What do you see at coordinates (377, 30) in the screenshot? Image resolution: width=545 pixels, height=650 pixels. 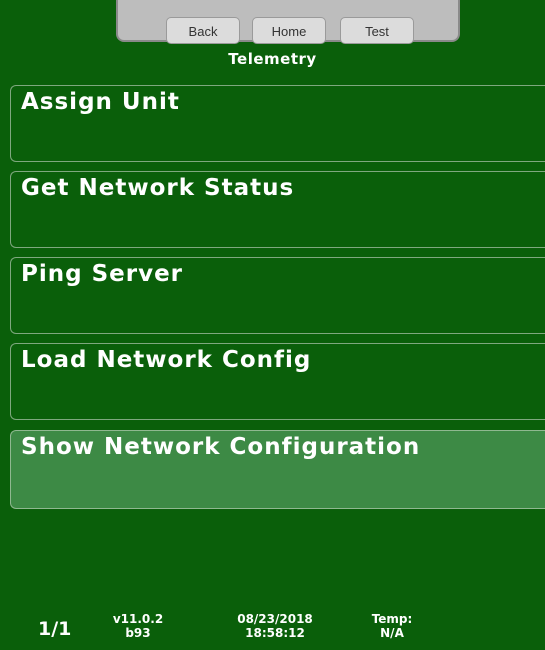 I see `test-button: Test` at bounding box center [377, 30].